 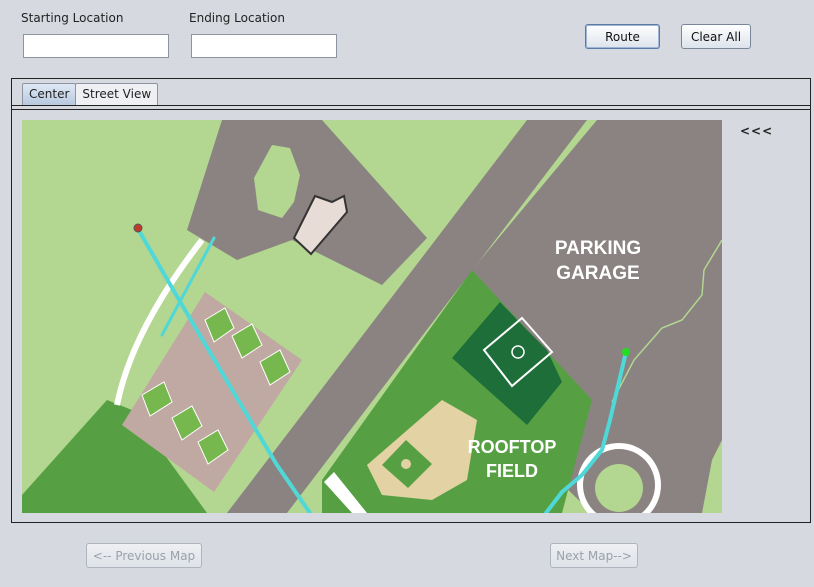 I want to click on pitchers-mound, so click(x=406, y=464).